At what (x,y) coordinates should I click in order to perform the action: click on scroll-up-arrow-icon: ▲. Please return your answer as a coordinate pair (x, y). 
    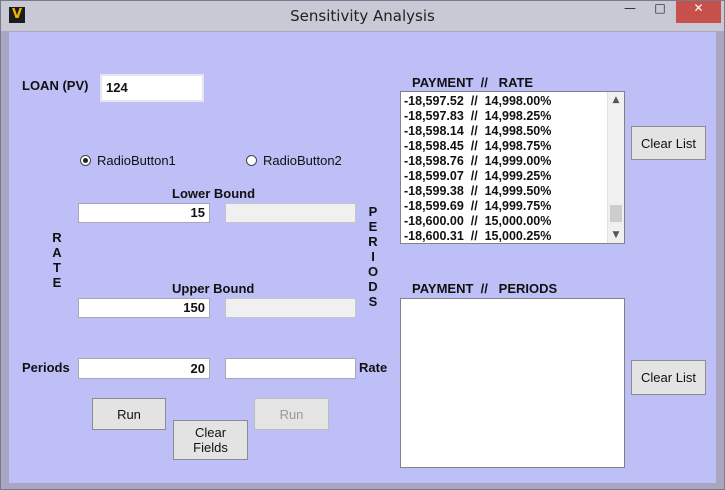
    Looking at the image, I should click on (616, 100).